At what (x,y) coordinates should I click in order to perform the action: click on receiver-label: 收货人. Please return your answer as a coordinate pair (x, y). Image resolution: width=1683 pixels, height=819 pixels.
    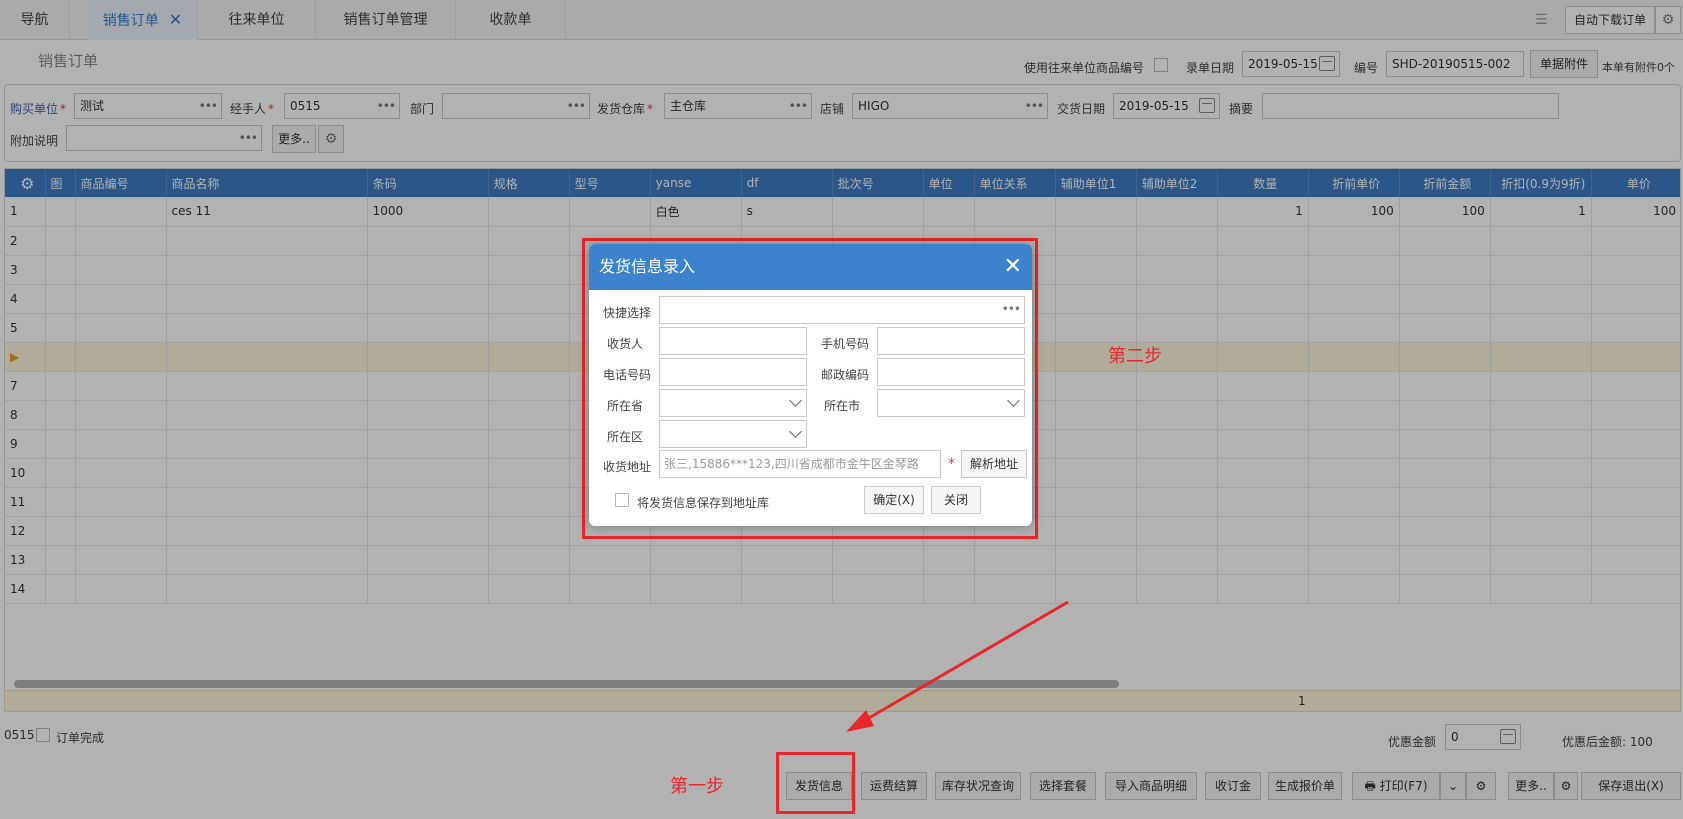
    Looking at the image, I should click on (625, 344).